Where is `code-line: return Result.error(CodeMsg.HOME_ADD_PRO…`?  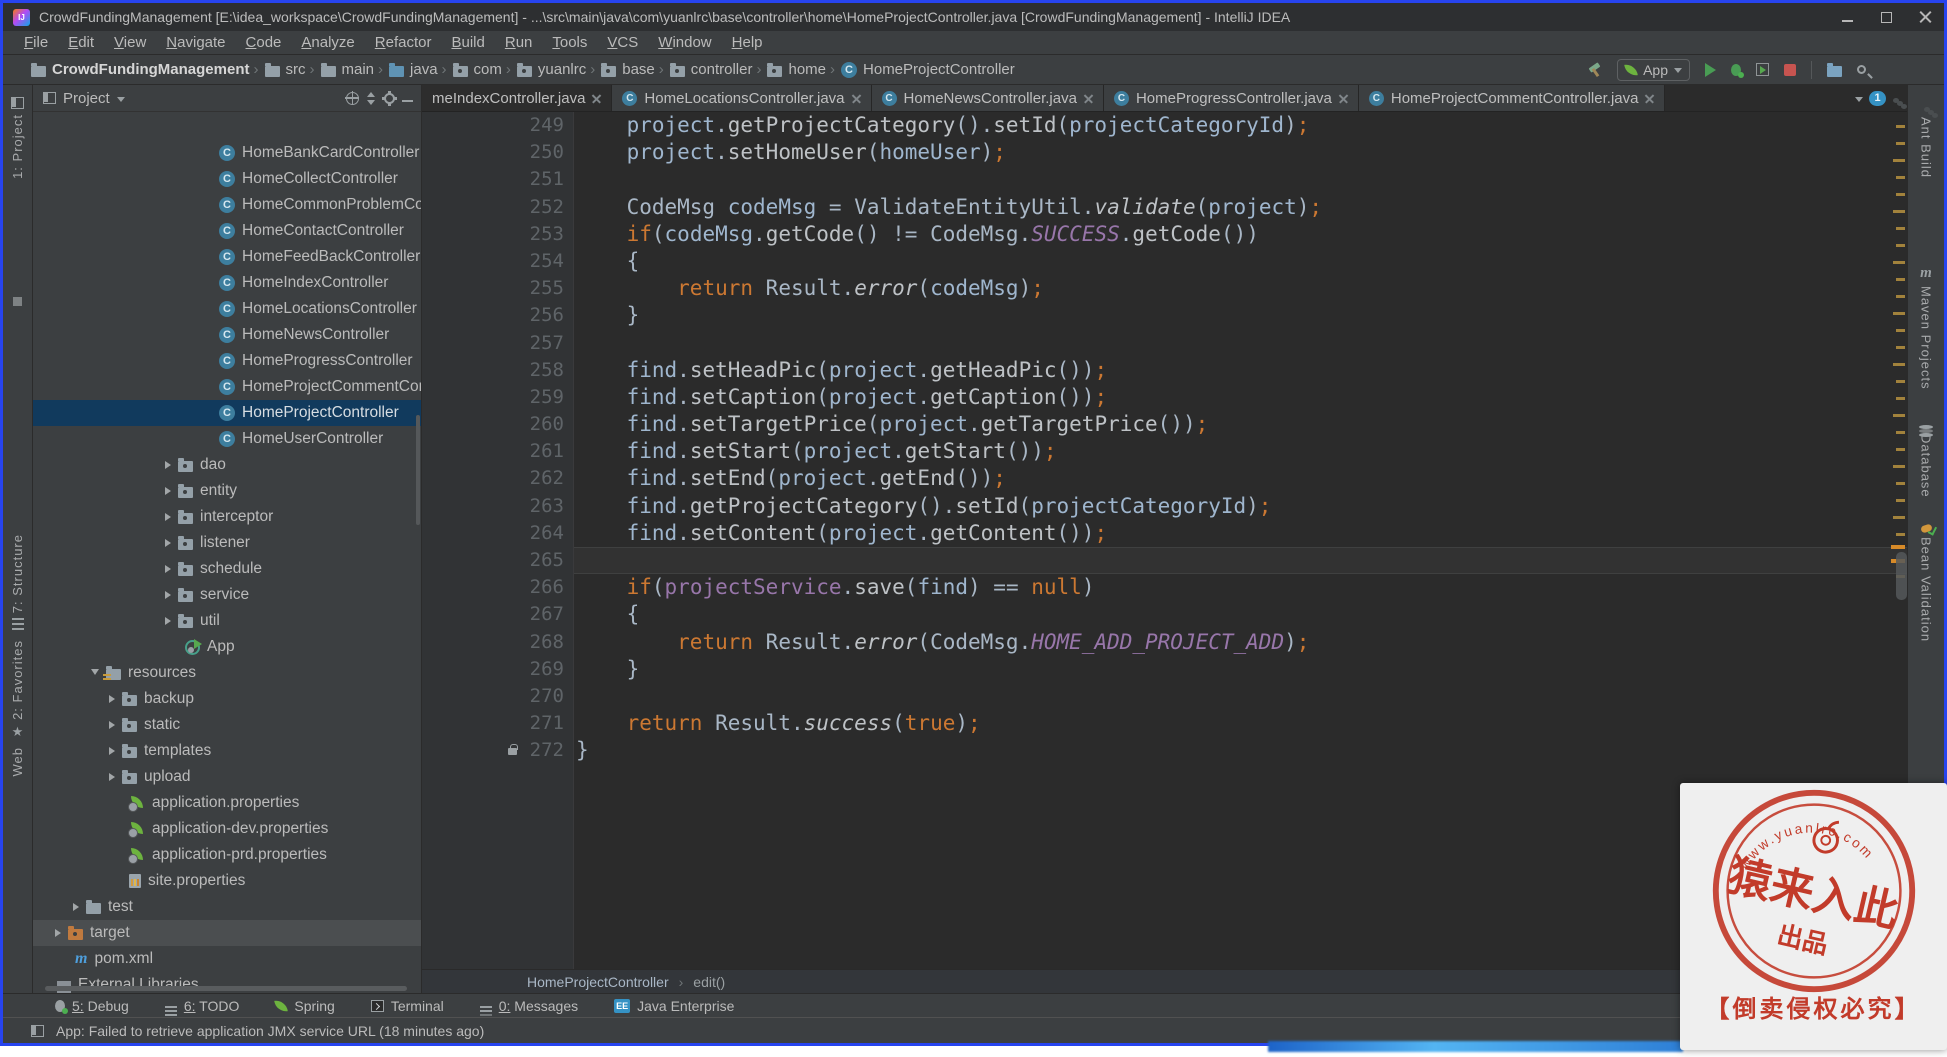
code-line: return Result.error(CodeMsg.HOME_ADD_PRO… is located at coordinates (1240, 642).